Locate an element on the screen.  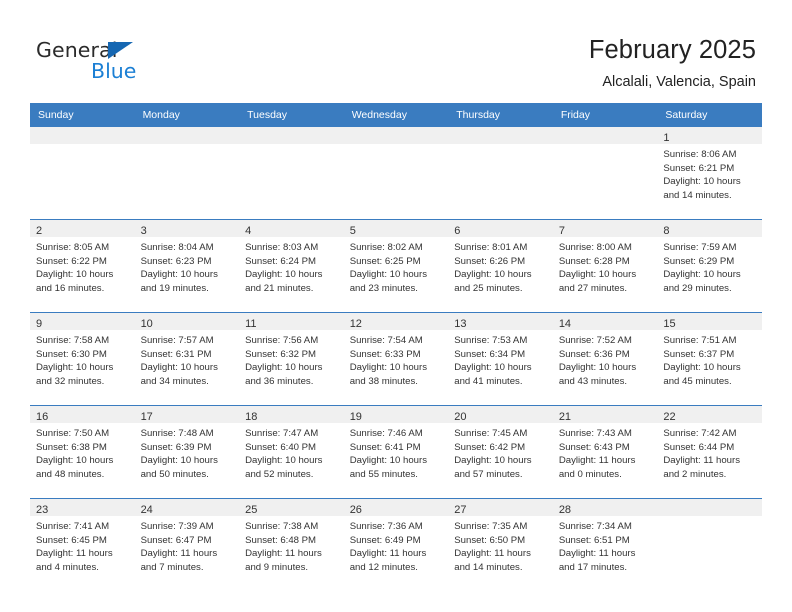
day-number-band: 3 is located at coordinates (187, 228).